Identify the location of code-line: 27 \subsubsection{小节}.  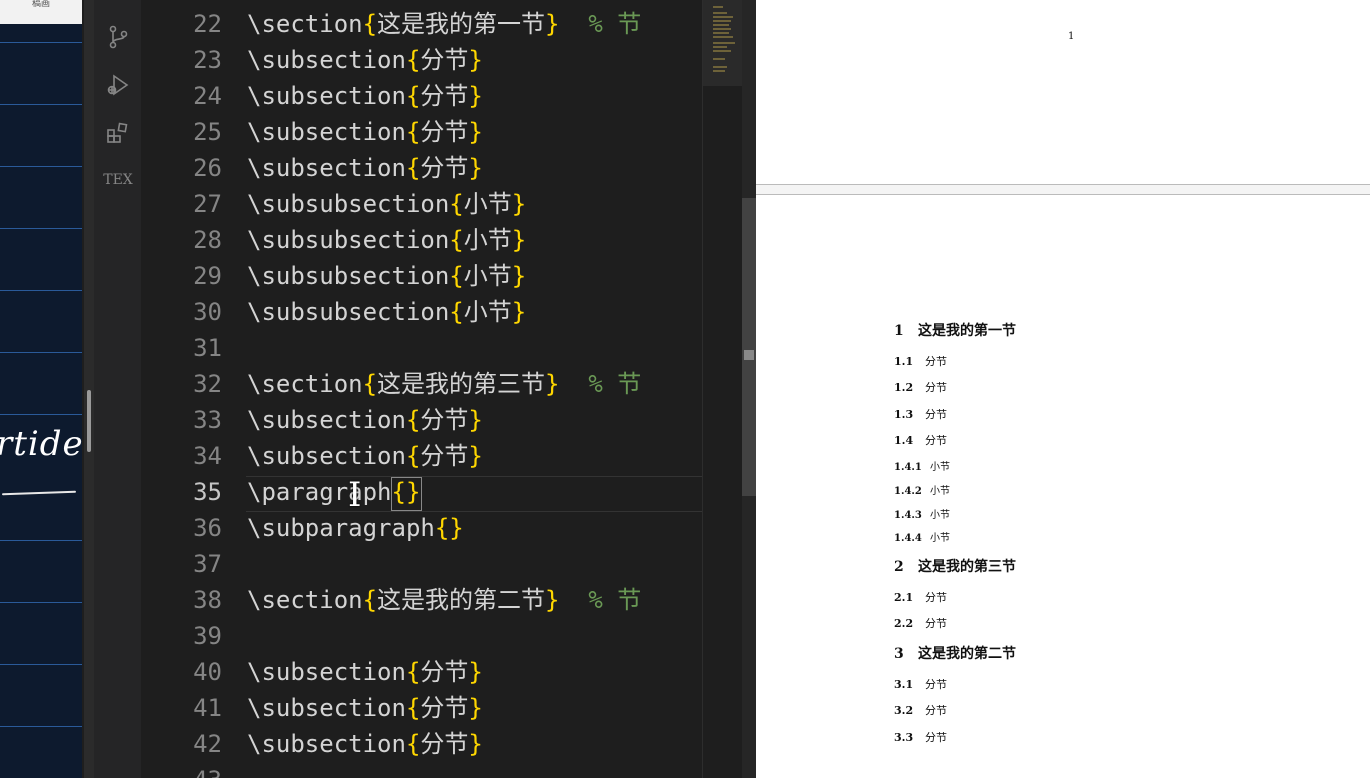
(421, 204).